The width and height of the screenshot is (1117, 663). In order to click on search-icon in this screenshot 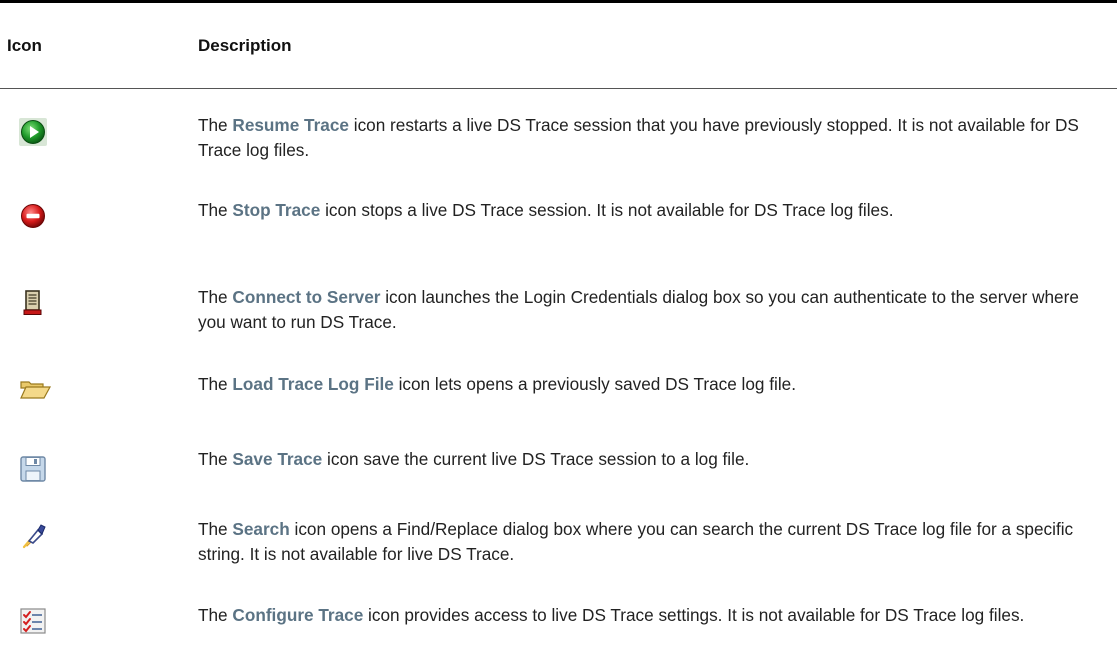, I will do `click(33, 536)`.